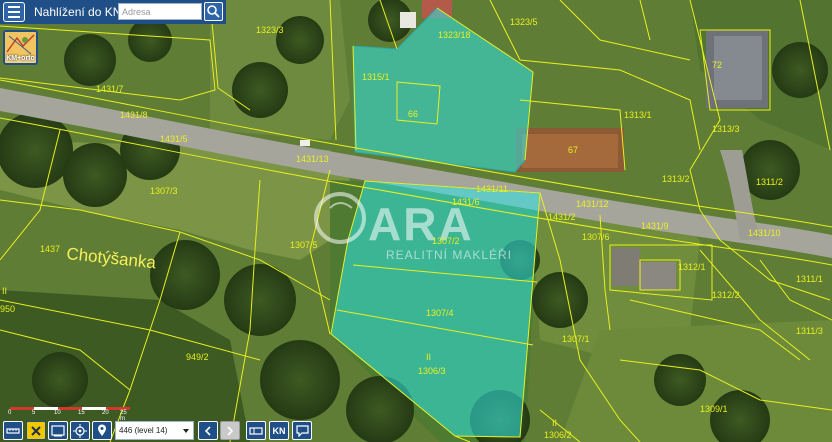  What do you see at coordinates (78, 12) in the screenshot?
I see `app-title: Nahlížení do KN` at bounding box center [78, 12].